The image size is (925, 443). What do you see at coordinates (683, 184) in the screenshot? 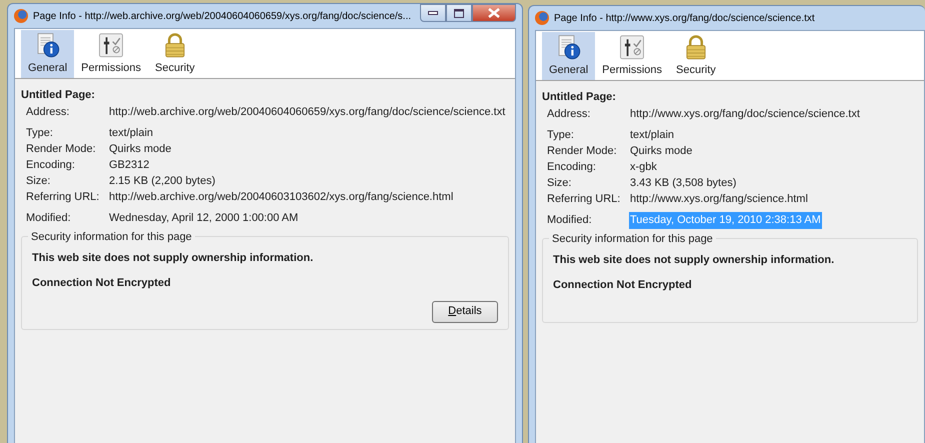
I see `field-value: 3.43 KB (3,508 bytes)` at bounding box center [683, 184].